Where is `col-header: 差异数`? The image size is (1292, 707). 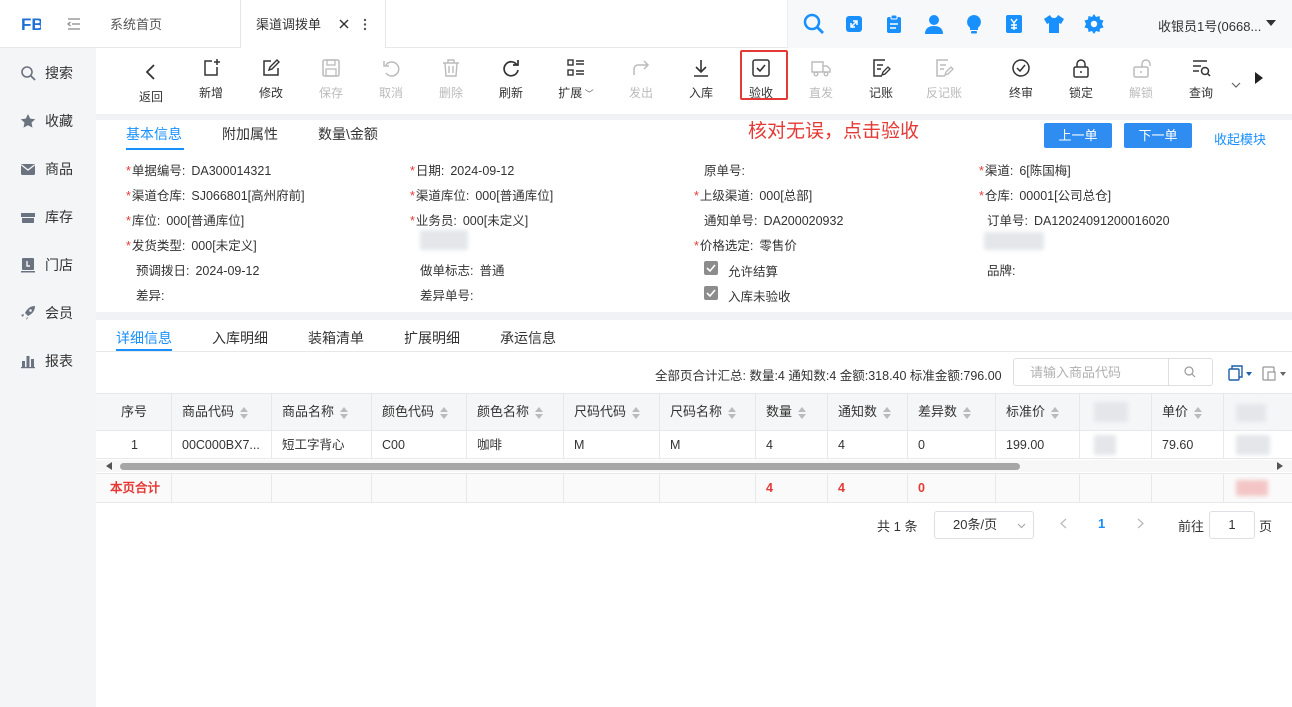 col-header: 差异数 is located at coordinates (952, 412).